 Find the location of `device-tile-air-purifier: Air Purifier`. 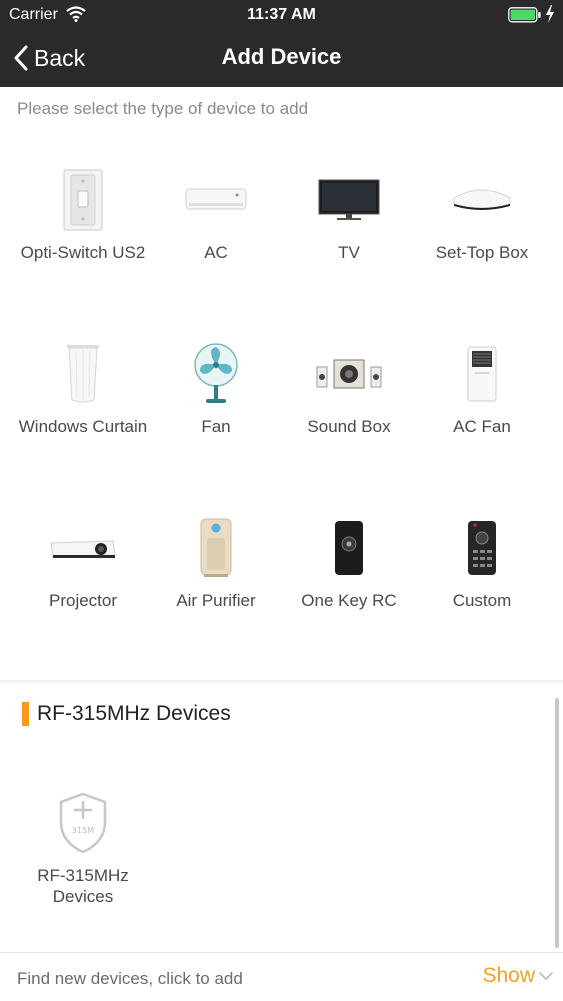

device-tile-air-purifier: Air Purifier is located at coordinates (216, 553).